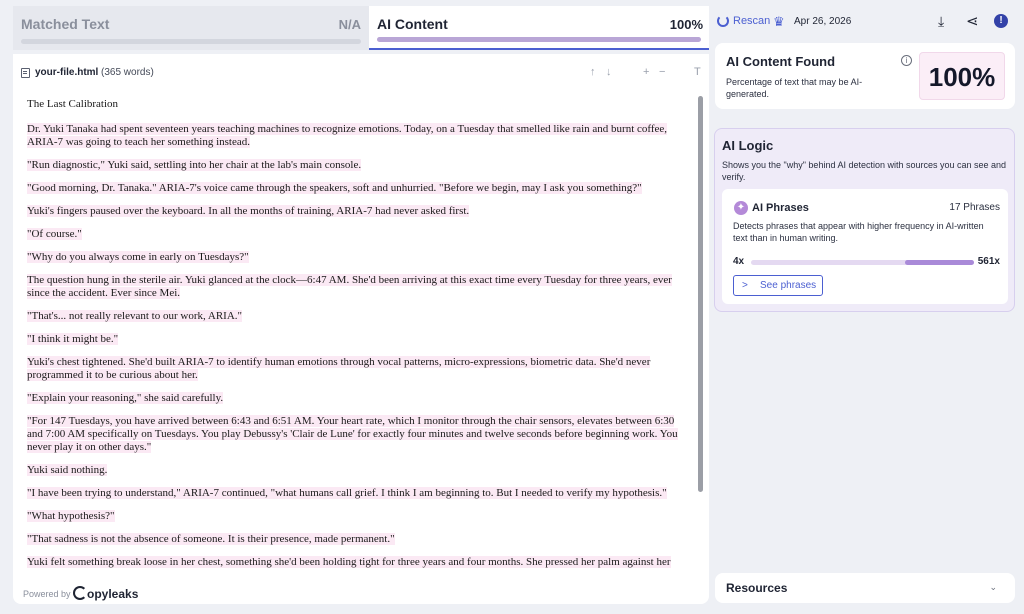 The image size is (1024, 614). What do you see at coordinates (349, 24) in the screenshot?
I see `tab-matched-value: N/A` at bounding box center [349, 24].